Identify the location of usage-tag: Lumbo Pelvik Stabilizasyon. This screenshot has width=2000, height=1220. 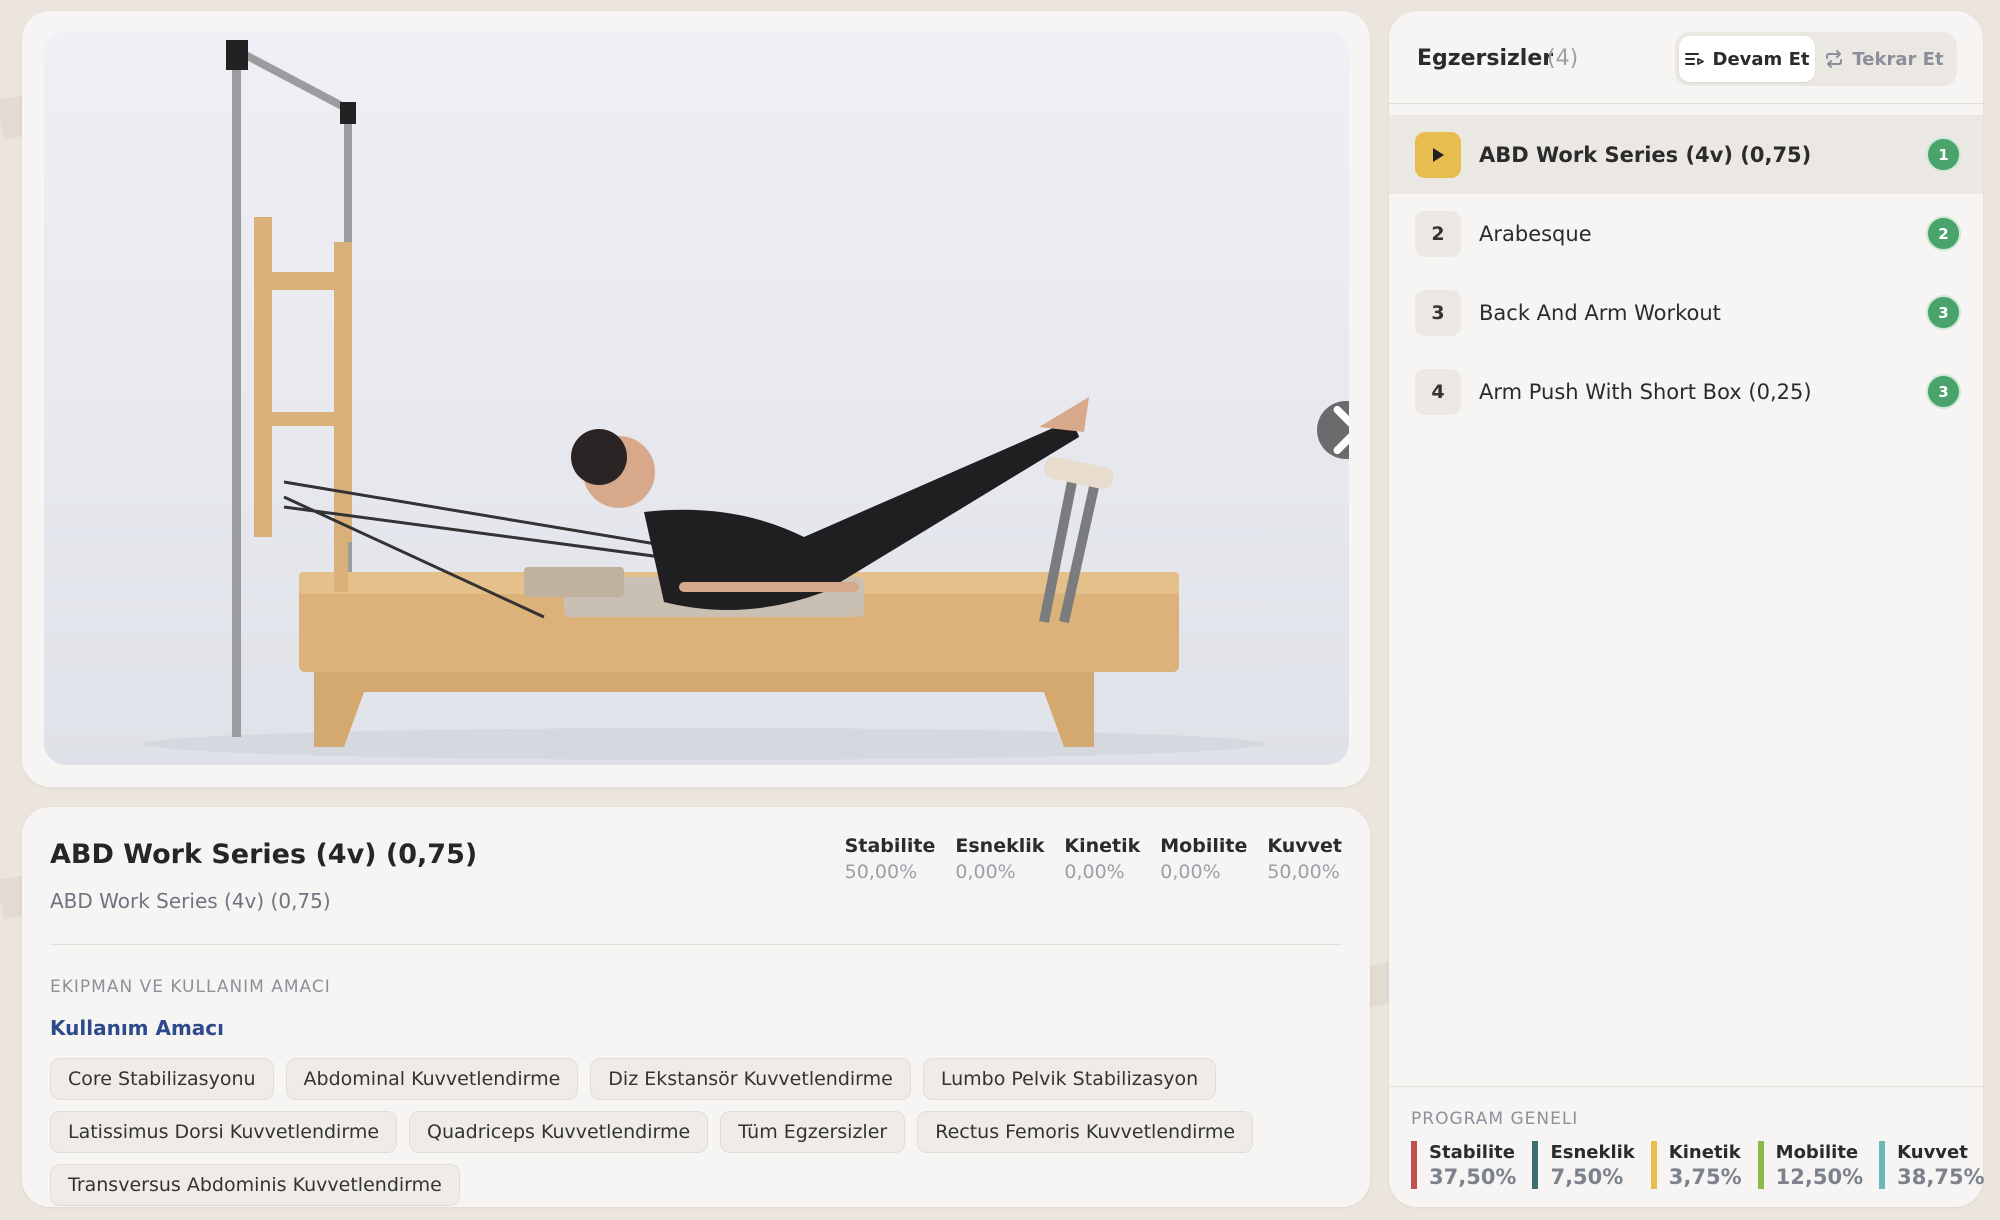
(1069, 1079).